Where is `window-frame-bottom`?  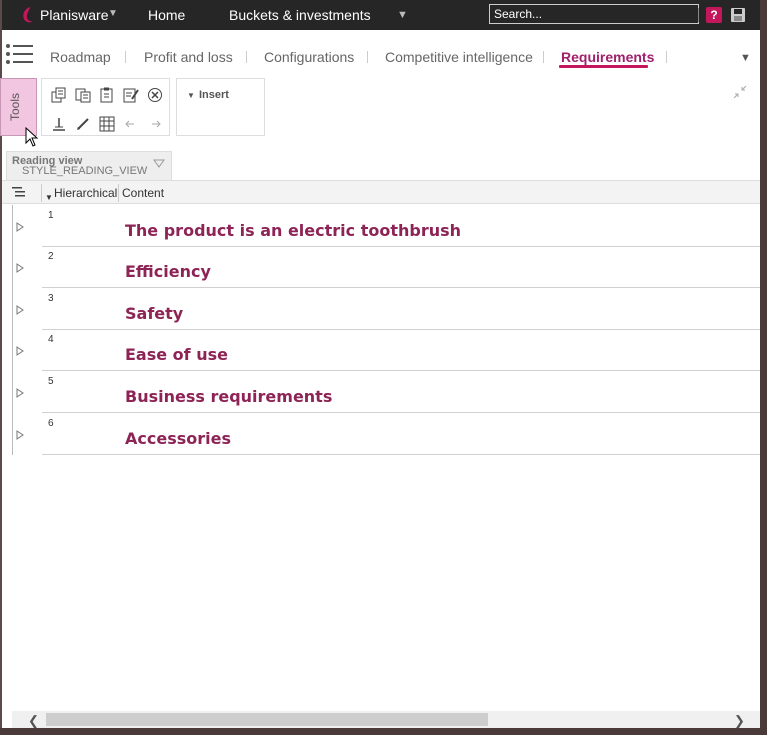
window-frame-bottom is located at coordinates (383, 731).